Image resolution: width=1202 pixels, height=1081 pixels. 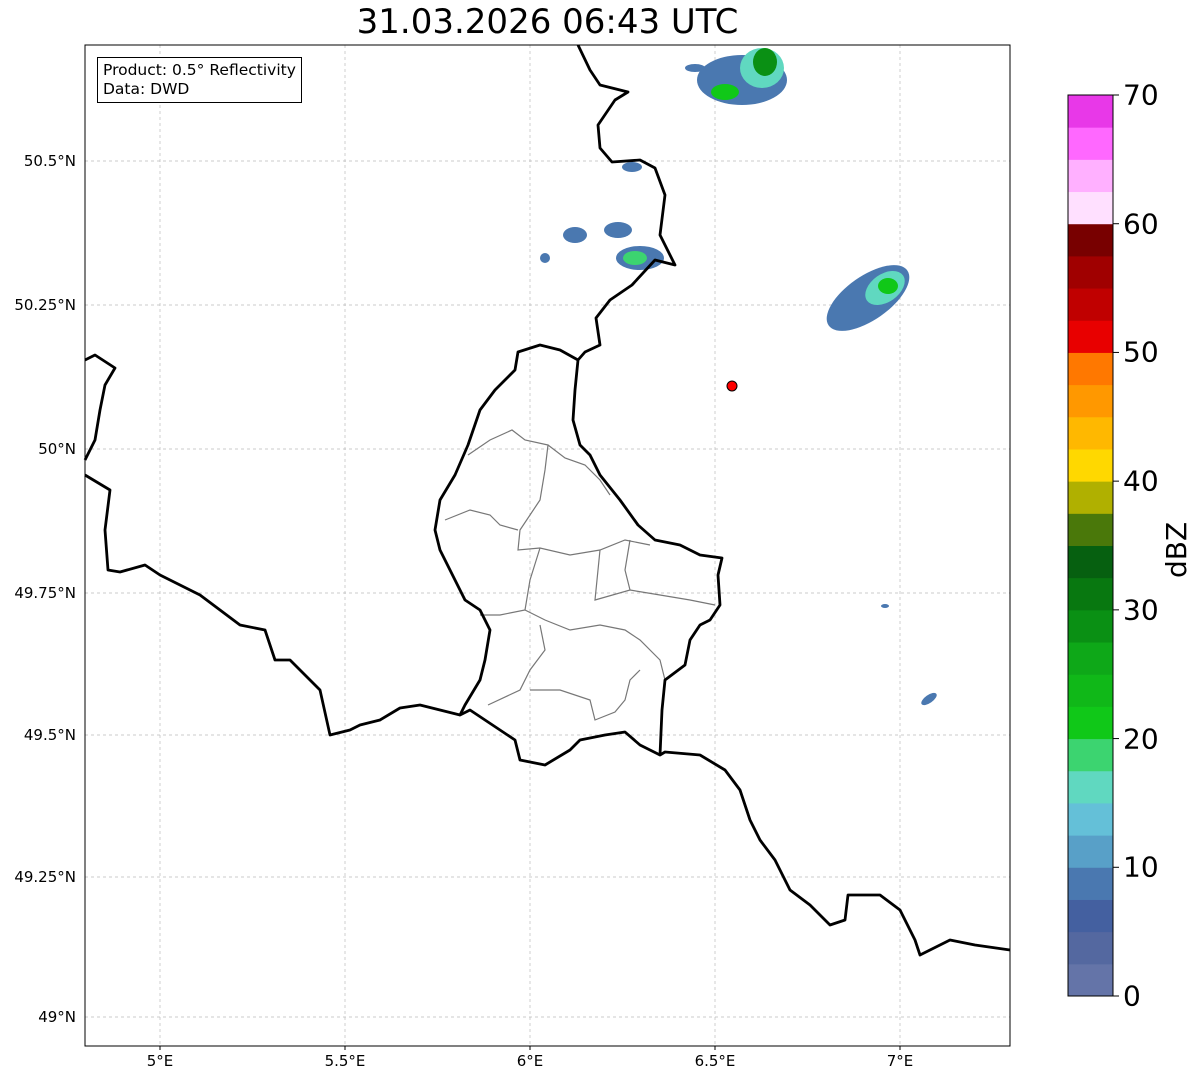 I want to click on lon-ticks, so click(x=530, y=1048).